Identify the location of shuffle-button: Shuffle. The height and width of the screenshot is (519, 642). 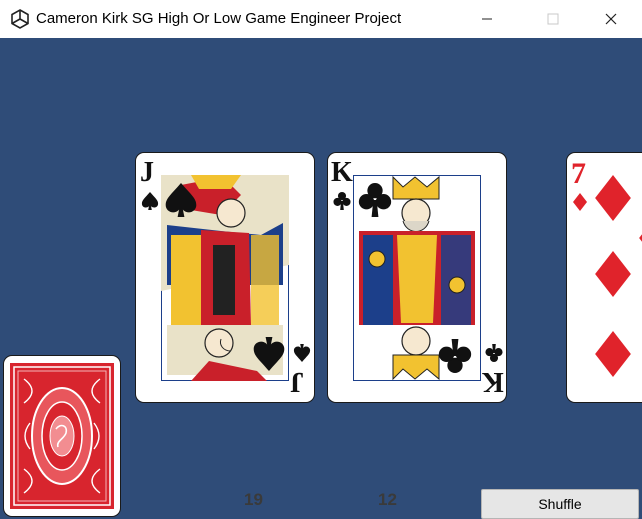
(560, 504).